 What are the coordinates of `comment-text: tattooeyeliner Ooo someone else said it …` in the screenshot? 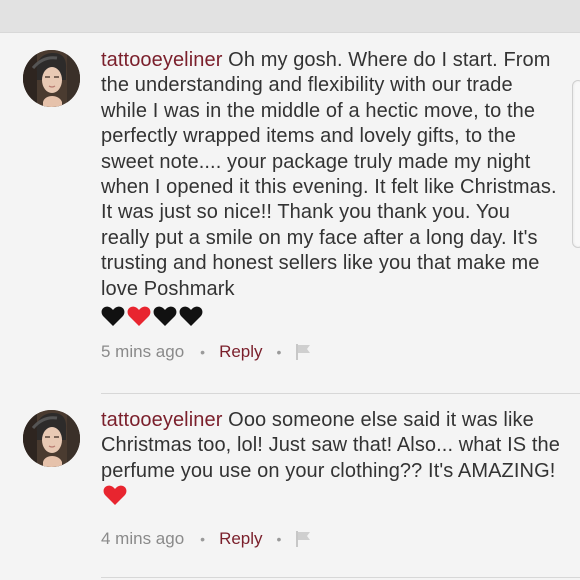 It's located at (332, 459).